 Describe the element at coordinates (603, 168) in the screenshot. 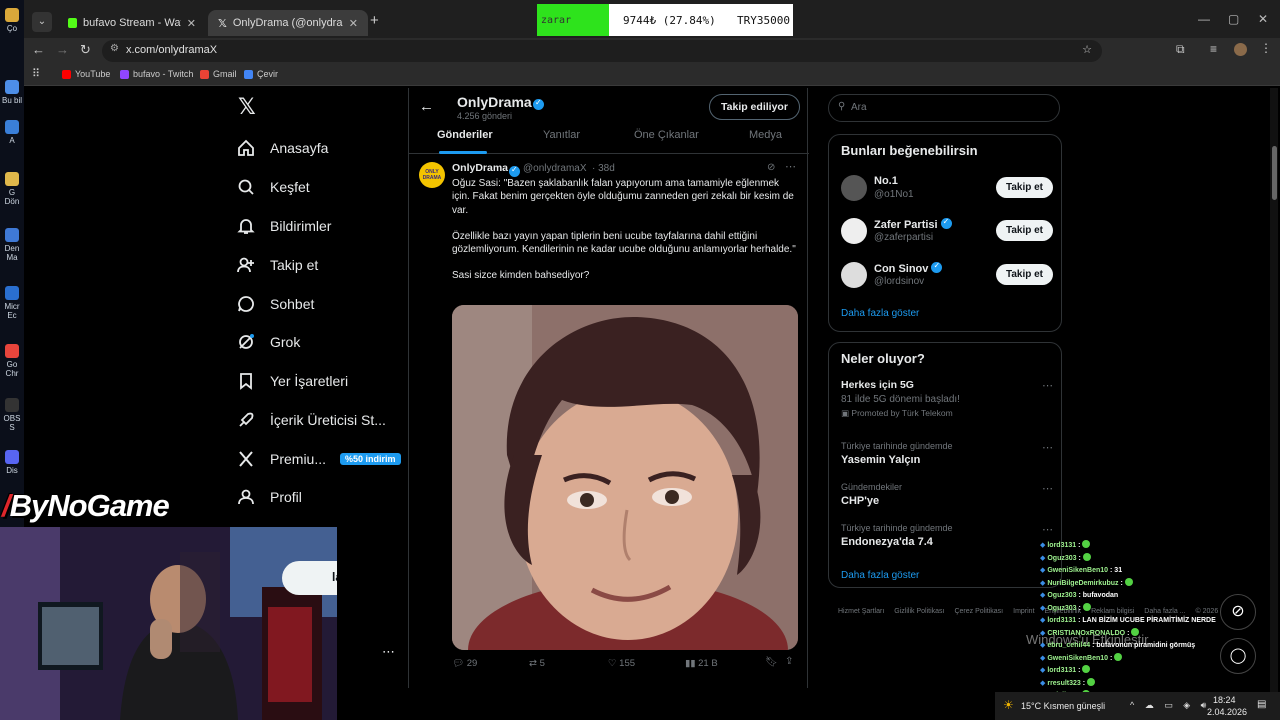

I see `tweet-time: · 38d` at that location.